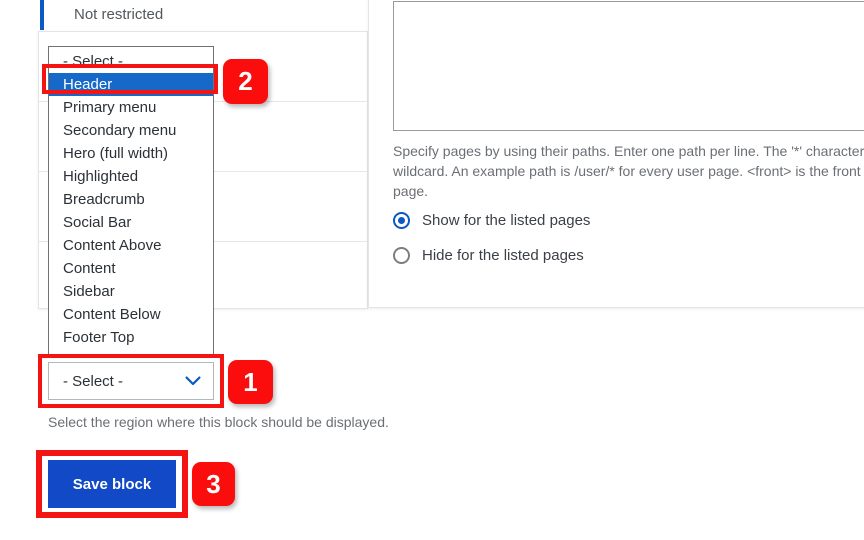 This screenshot has height=540, width=864. I want to click on save-block-button: Save block, so click(112, 484).